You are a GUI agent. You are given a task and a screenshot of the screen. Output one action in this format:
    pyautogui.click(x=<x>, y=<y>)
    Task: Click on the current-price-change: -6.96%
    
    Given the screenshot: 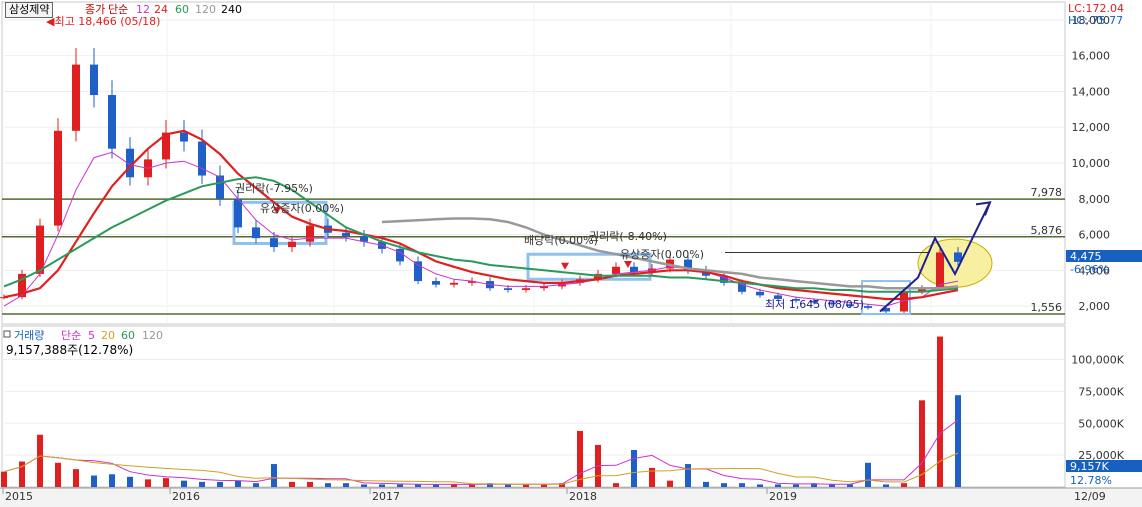 What is the action you would take?
    pyautogui.click(x=1089, y=269)
    